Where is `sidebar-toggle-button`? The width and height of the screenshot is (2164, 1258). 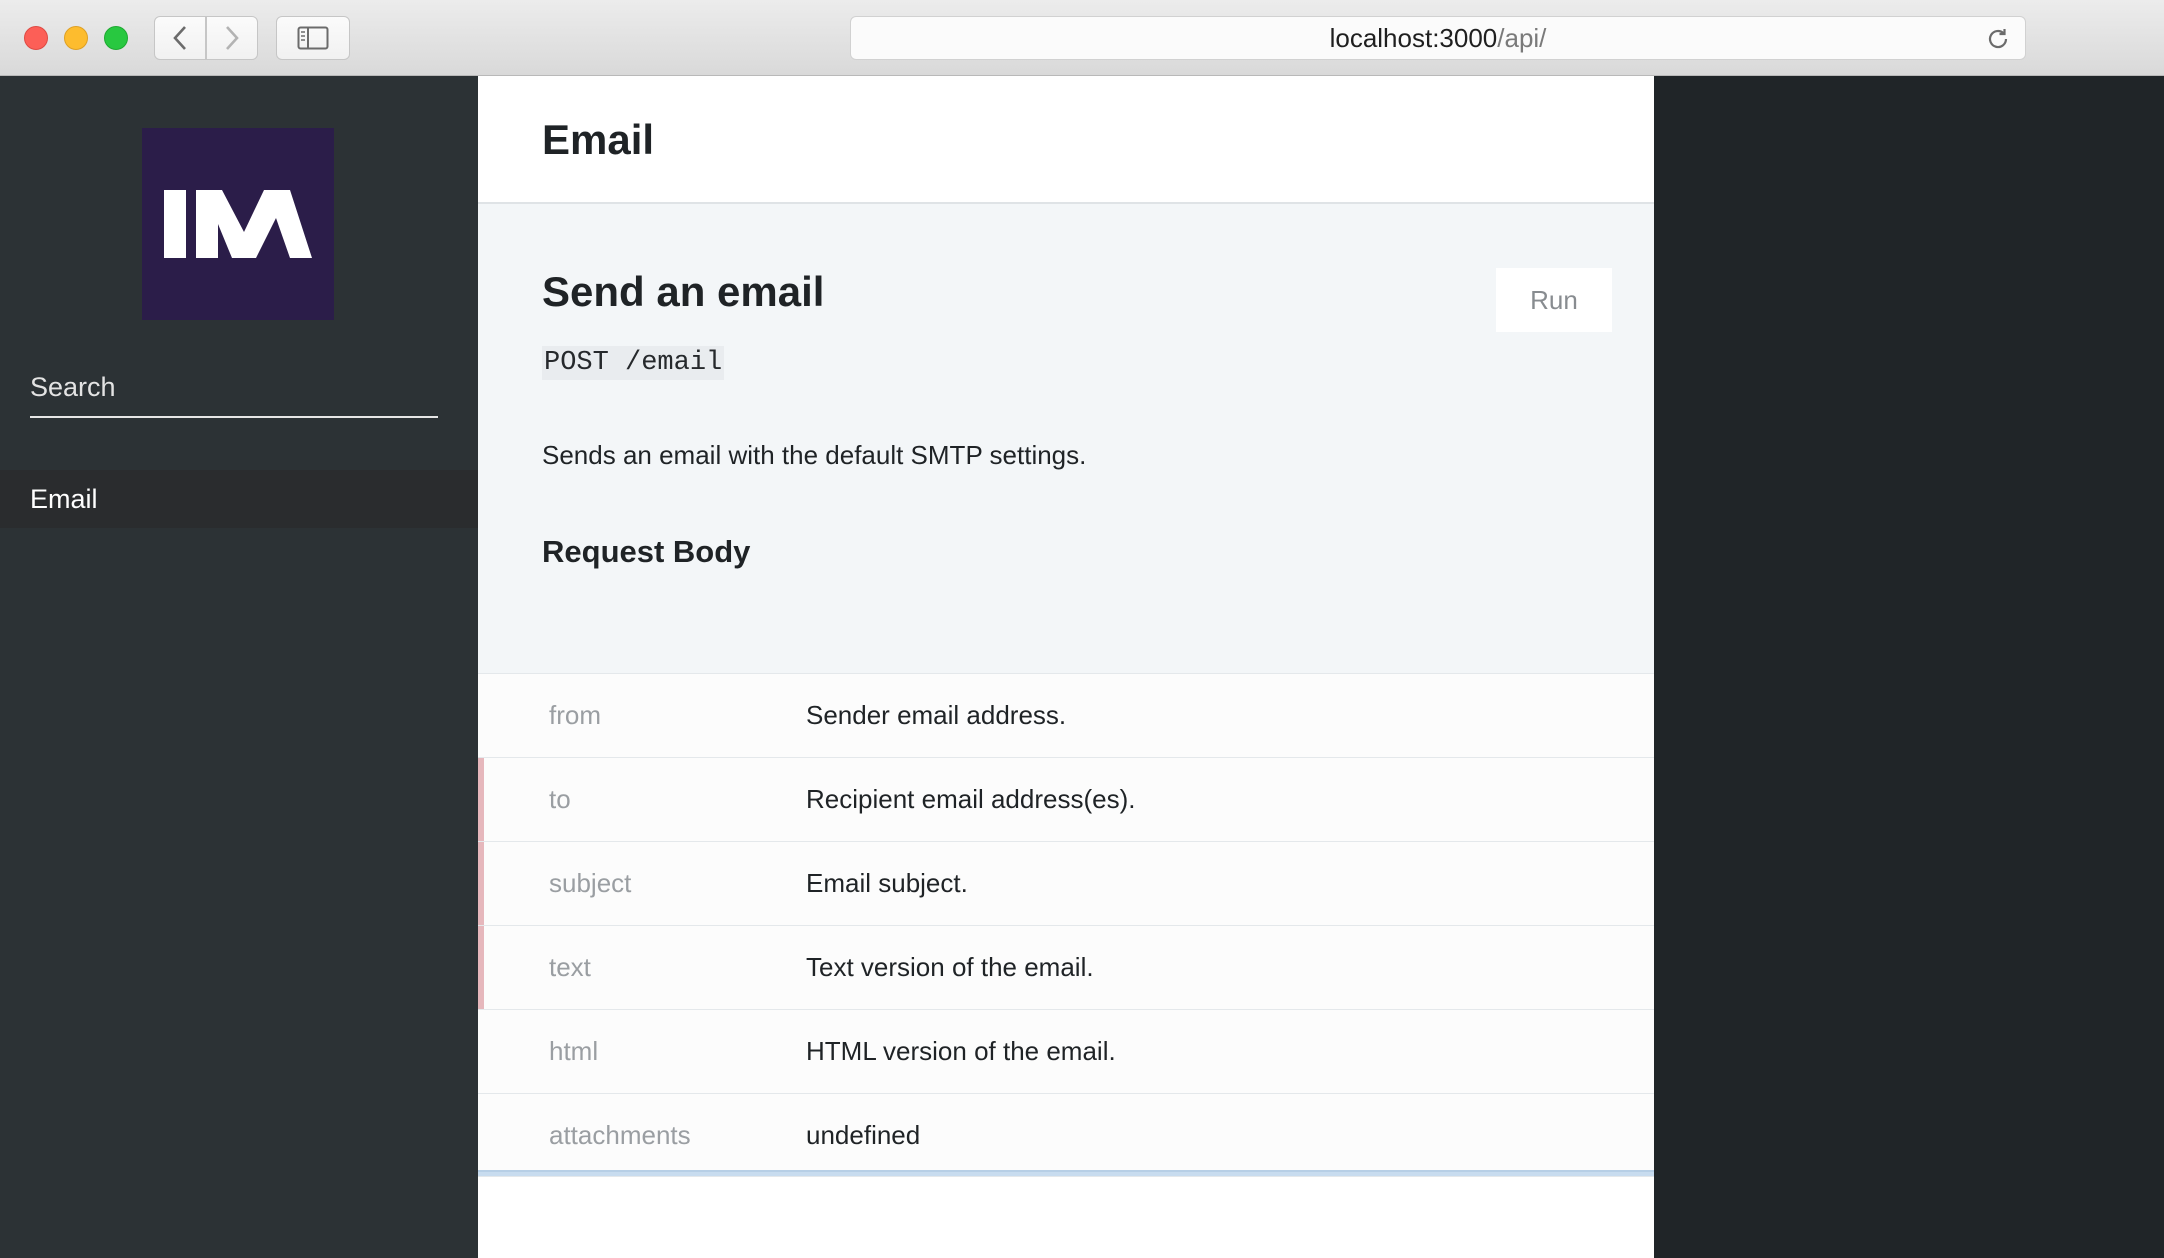 sidebar-toggle-button is located at coordinates (313, 38).